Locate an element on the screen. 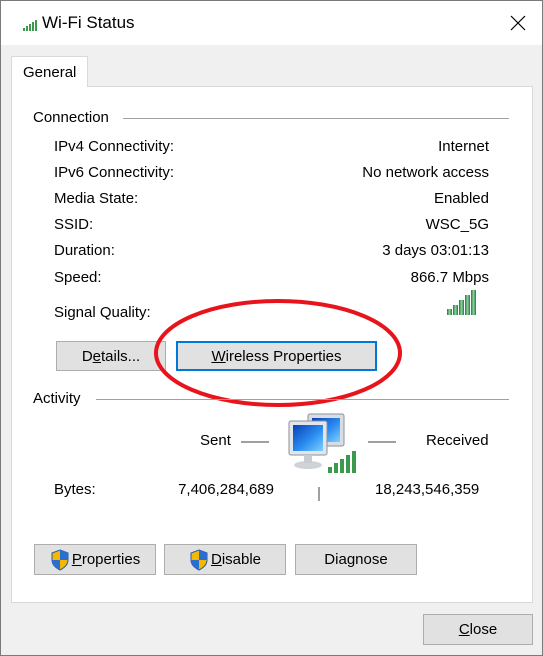 The image size is (543, 656). close-mnemonic: C is located at coordinates (464, 629).